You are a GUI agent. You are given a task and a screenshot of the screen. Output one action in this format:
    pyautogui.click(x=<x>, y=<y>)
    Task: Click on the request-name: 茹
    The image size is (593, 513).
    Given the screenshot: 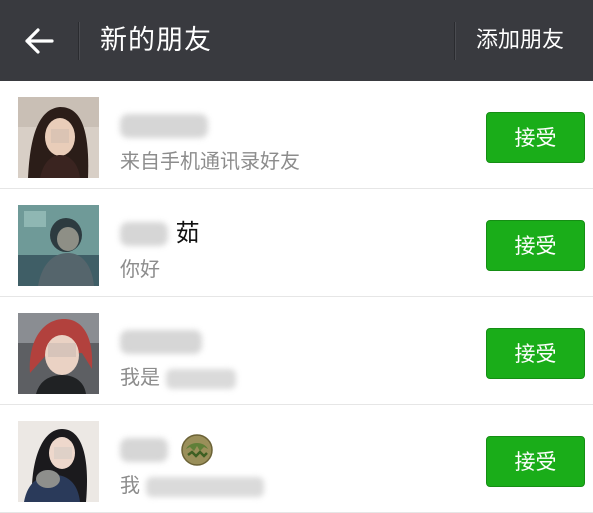 What is the action you would take?
    pyautogui.click(x=160, y=233)
    